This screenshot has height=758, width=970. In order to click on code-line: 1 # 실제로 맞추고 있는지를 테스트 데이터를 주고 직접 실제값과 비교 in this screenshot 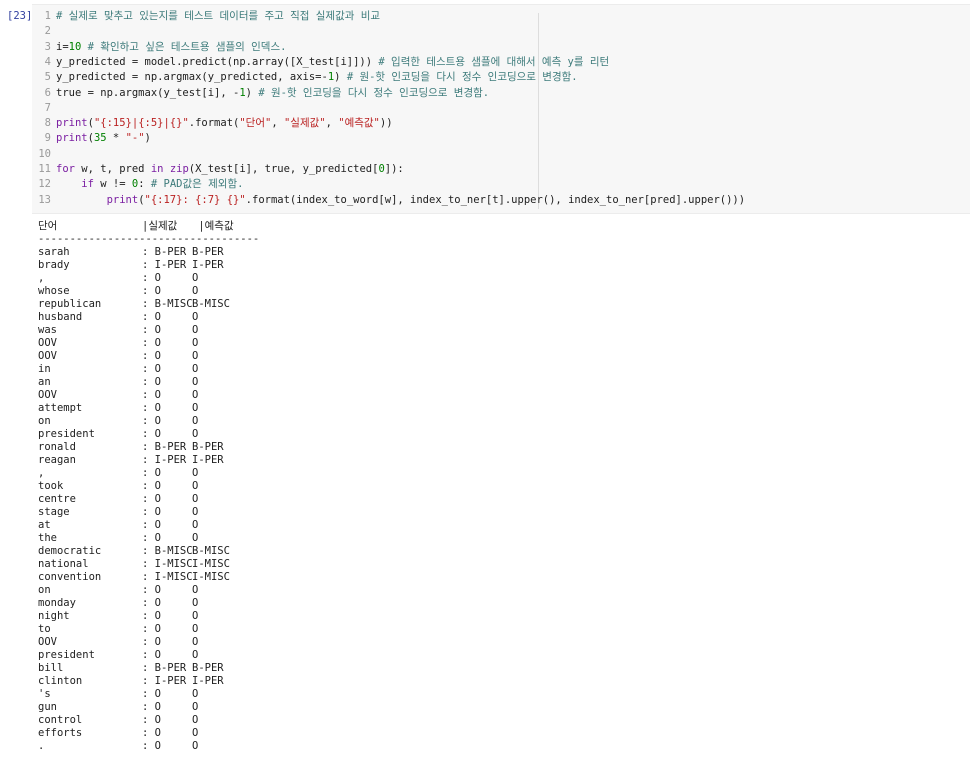, I will do `click(206, 16)`.